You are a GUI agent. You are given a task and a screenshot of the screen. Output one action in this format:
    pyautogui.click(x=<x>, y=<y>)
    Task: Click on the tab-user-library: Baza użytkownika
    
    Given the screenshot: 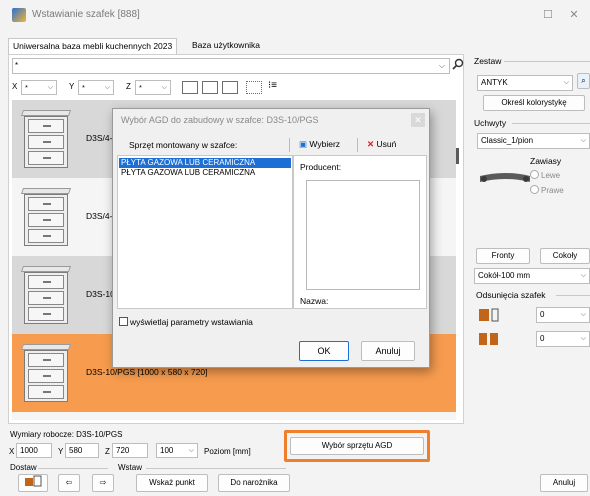 What is the action you would take?
    pyautogui.click(x=226, y=46)
    